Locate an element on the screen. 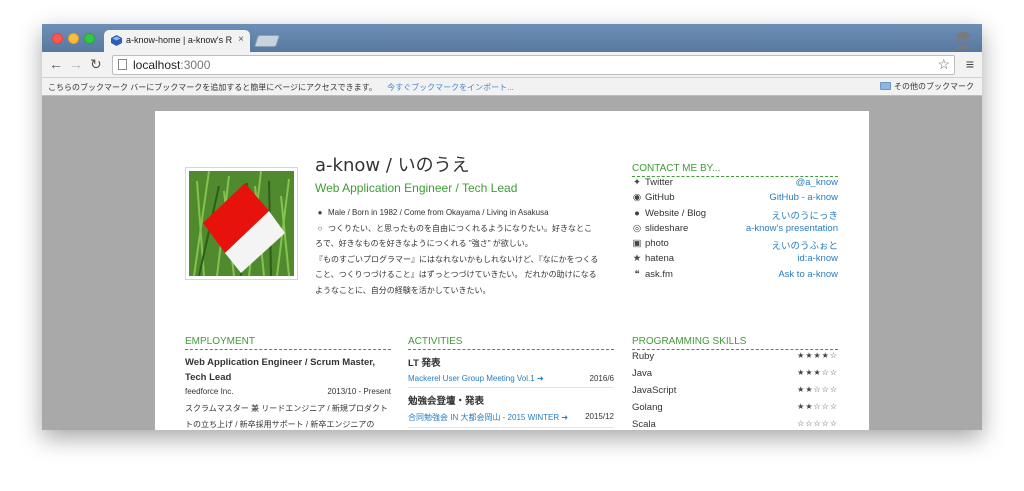 The height and width of the screenshot is (491, 1024). activities-title: ACTIVITIES is located at coordinates (511, 343).